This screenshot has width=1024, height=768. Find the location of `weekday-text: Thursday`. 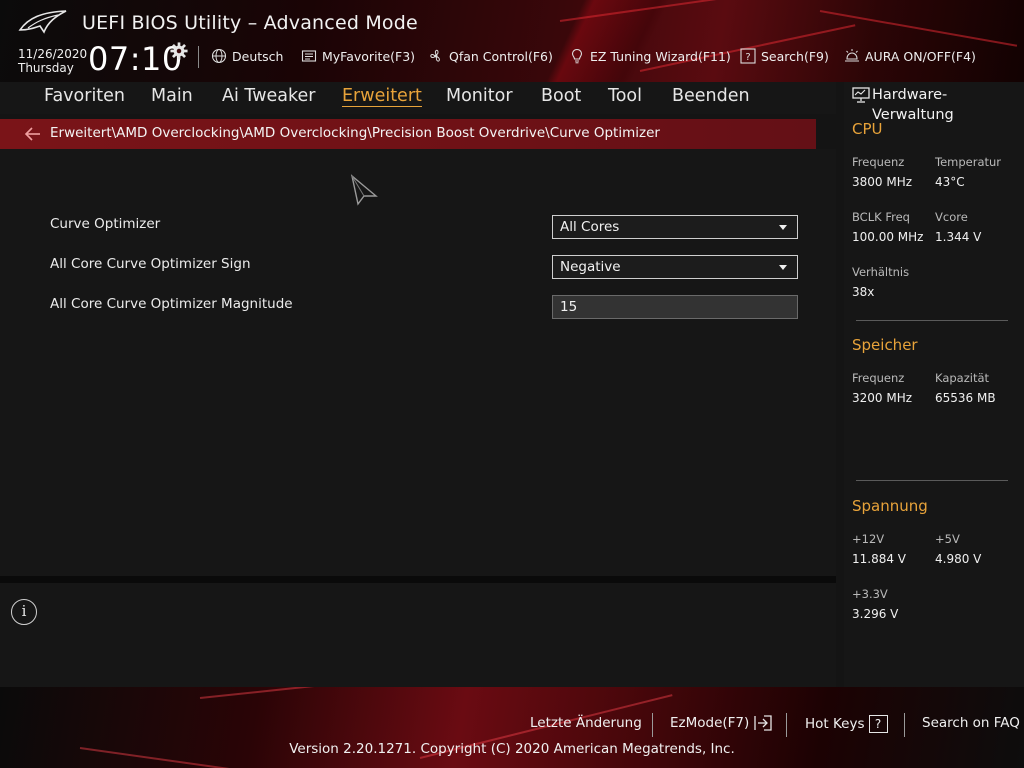

weekday-text: Thursday is located at coordinates (46, 68).